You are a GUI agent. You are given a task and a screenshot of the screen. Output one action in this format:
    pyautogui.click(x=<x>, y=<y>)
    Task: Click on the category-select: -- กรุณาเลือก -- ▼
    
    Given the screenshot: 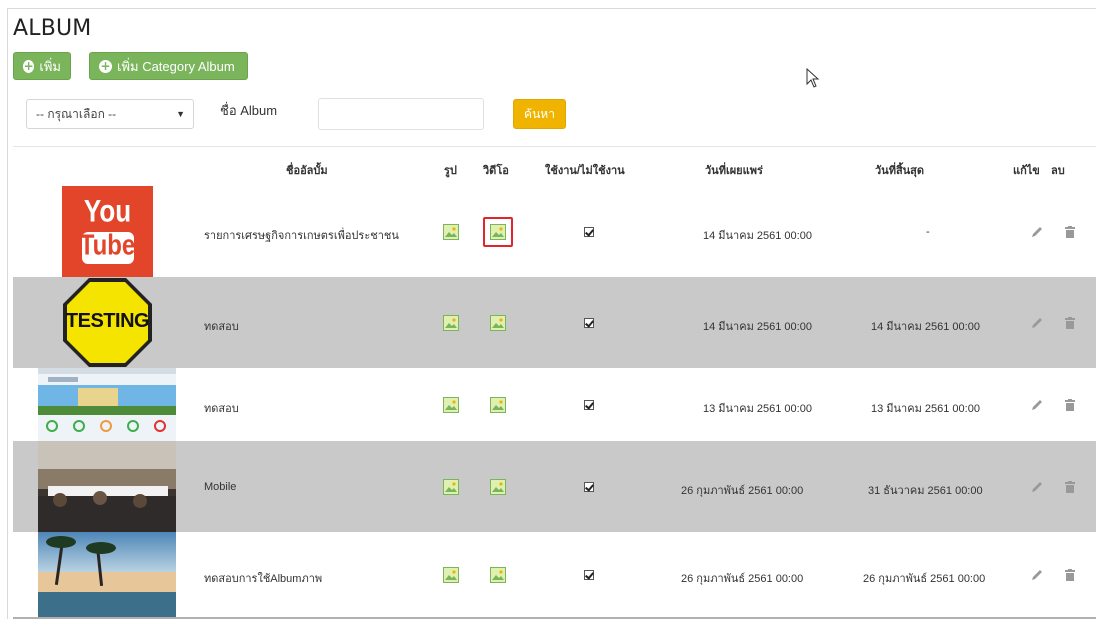 What is the action you would take?
    pyautogui.click(x=110, y=114)
    